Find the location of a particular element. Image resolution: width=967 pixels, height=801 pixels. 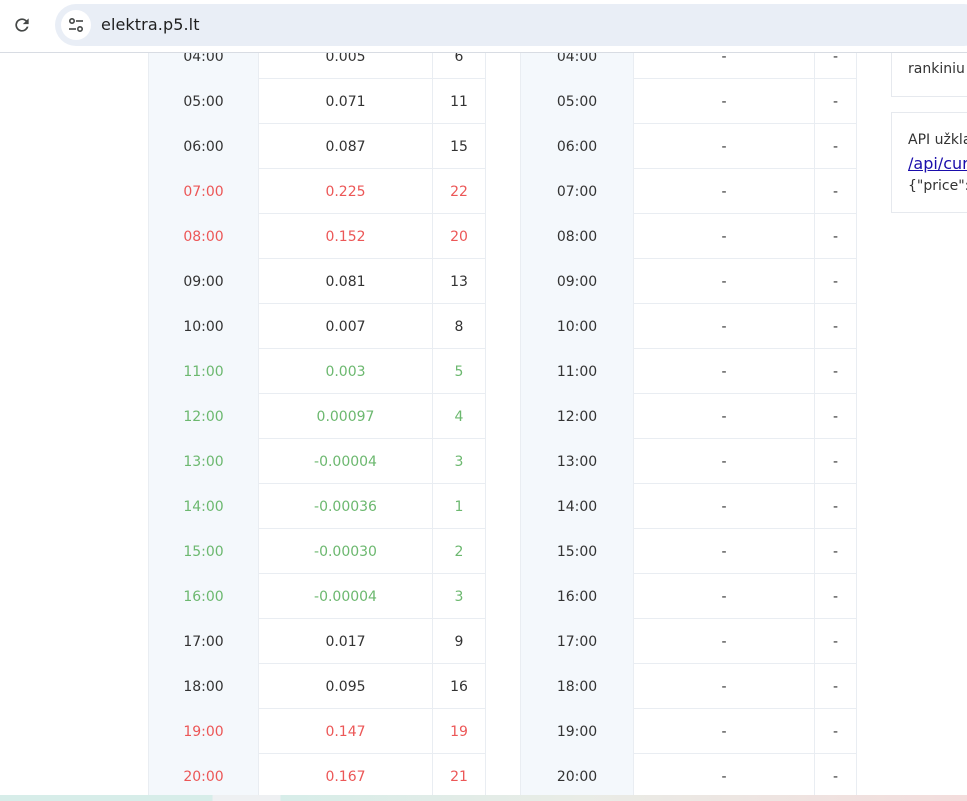

table-row: 12:00- - is located at coordinates (688, 416).